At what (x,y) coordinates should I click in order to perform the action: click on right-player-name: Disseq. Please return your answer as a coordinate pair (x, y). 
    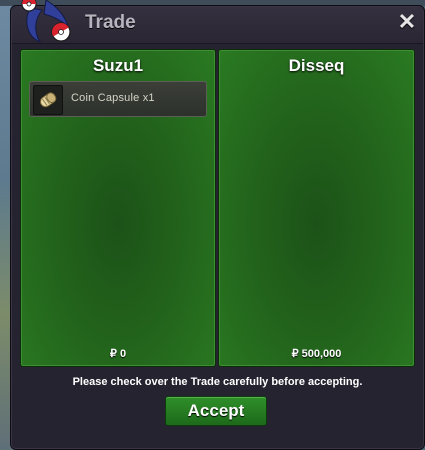
    Looking at the image, I should click on (316, 65).